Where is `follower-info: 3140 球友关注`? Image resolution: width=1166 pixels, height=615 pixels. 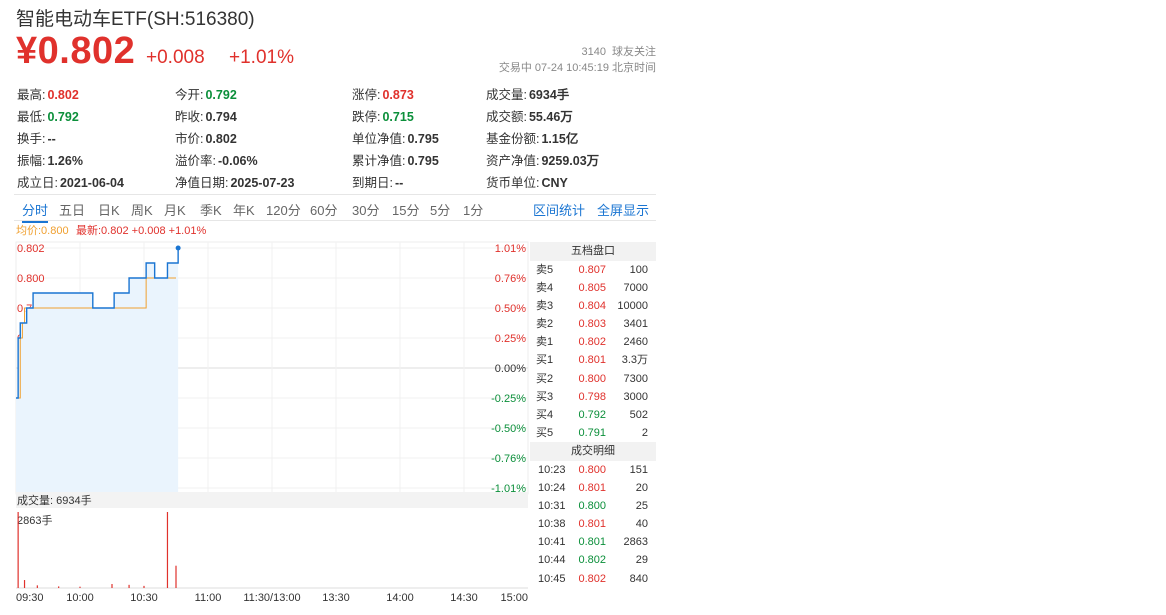 follower-info: 3140 球友关注 is located at coordinates (619, 51).